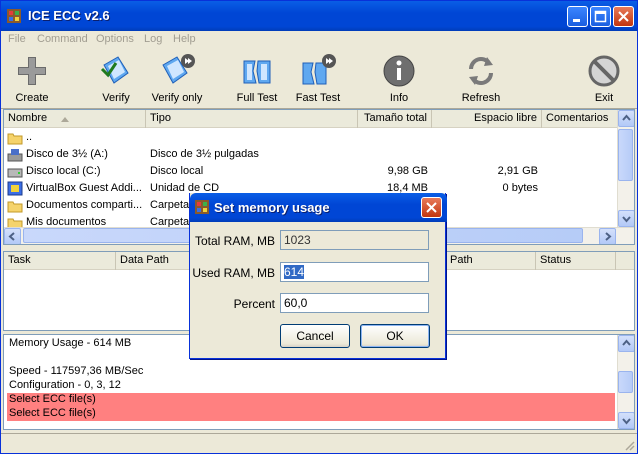 The image size is (638, 454). I want to click on column-path-label: Path, so click(461, 260).